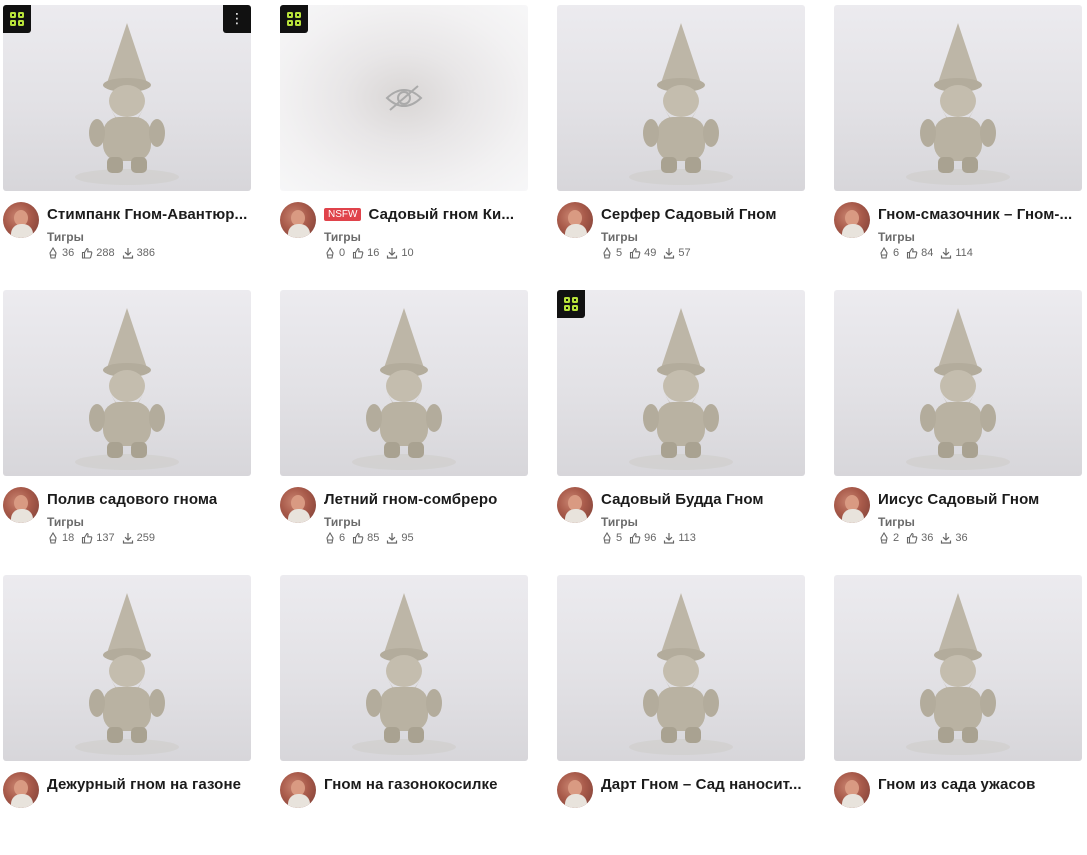 This screenshot has width=1087, height=855. I want to click on downloads-stat: 36, so click(954, 538).